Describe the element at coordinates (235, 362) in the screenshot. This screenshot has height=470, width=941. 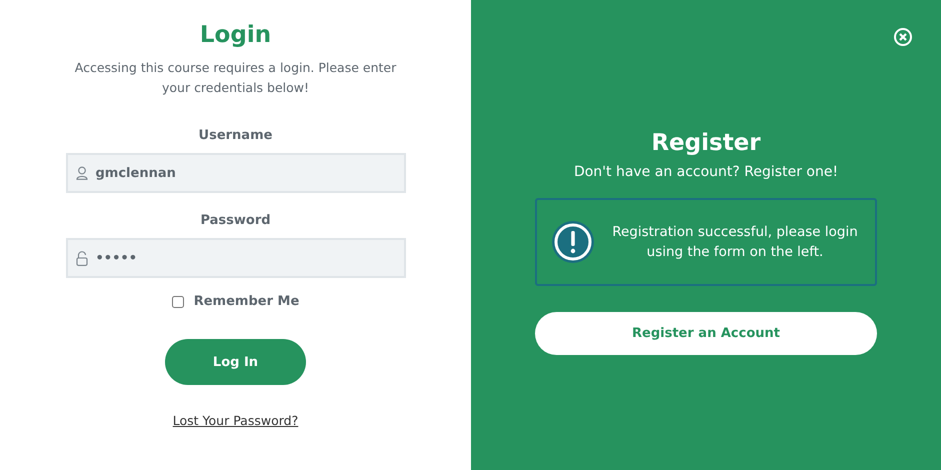
I see `login-button: Log In` at that location.